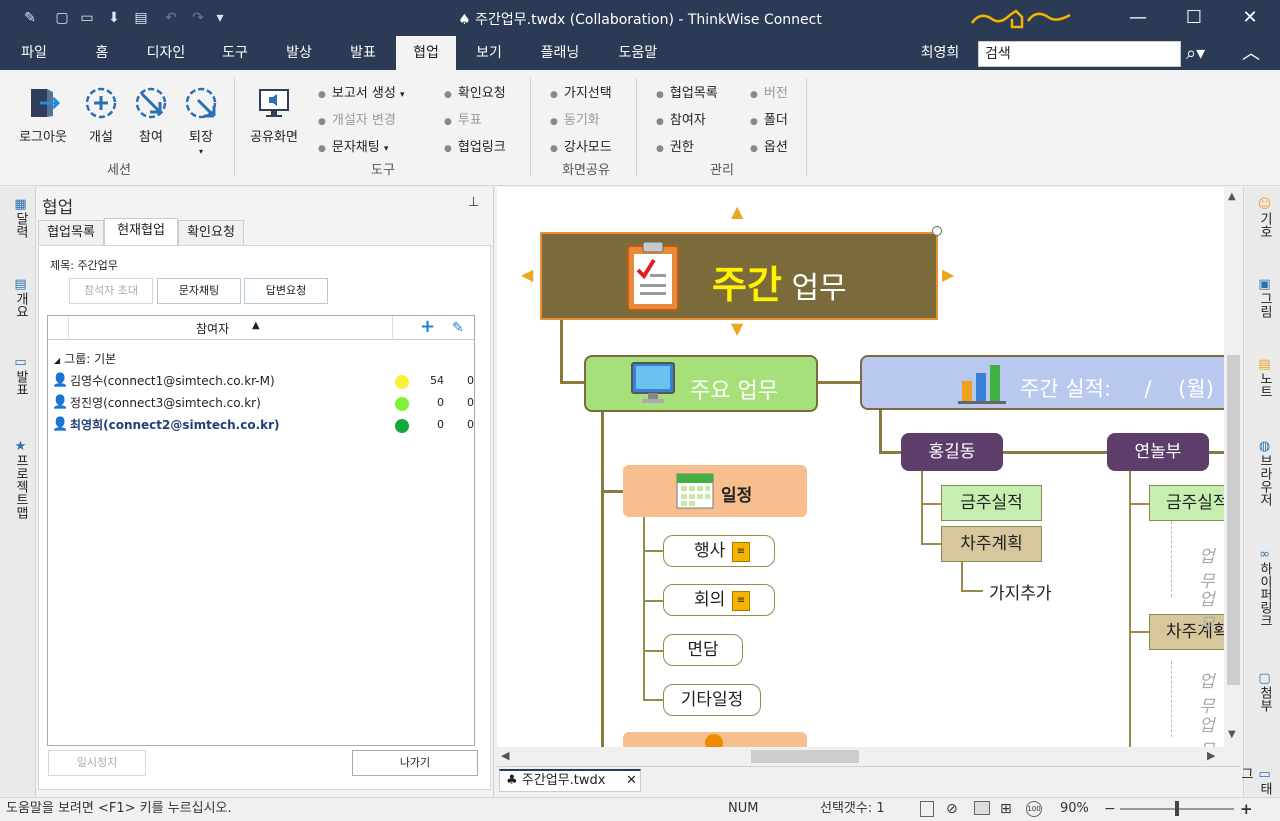 The width and height of the screenshot is (1280, 821). What do you see at coordinates (286, 291) in the screenshot?
I see `answer-request-button: 답변요청` at bounding box center [286, 291].